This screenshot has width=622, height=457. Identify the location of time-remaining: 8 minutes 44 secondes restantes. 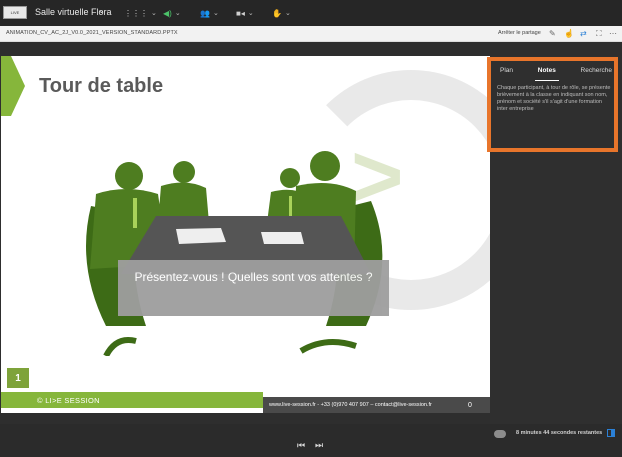
(559, 433).